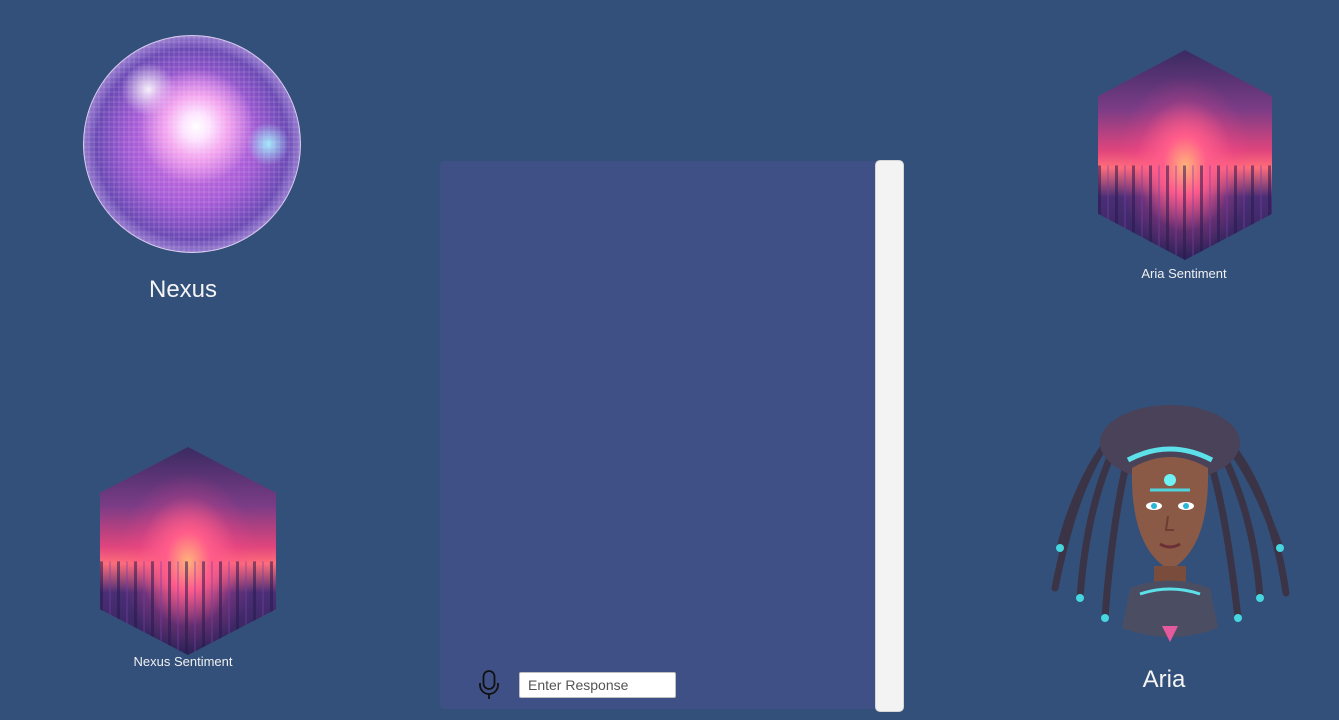 This screenshot has height=720, width=1339. I want to click on microphone-button, so click(489, 685).